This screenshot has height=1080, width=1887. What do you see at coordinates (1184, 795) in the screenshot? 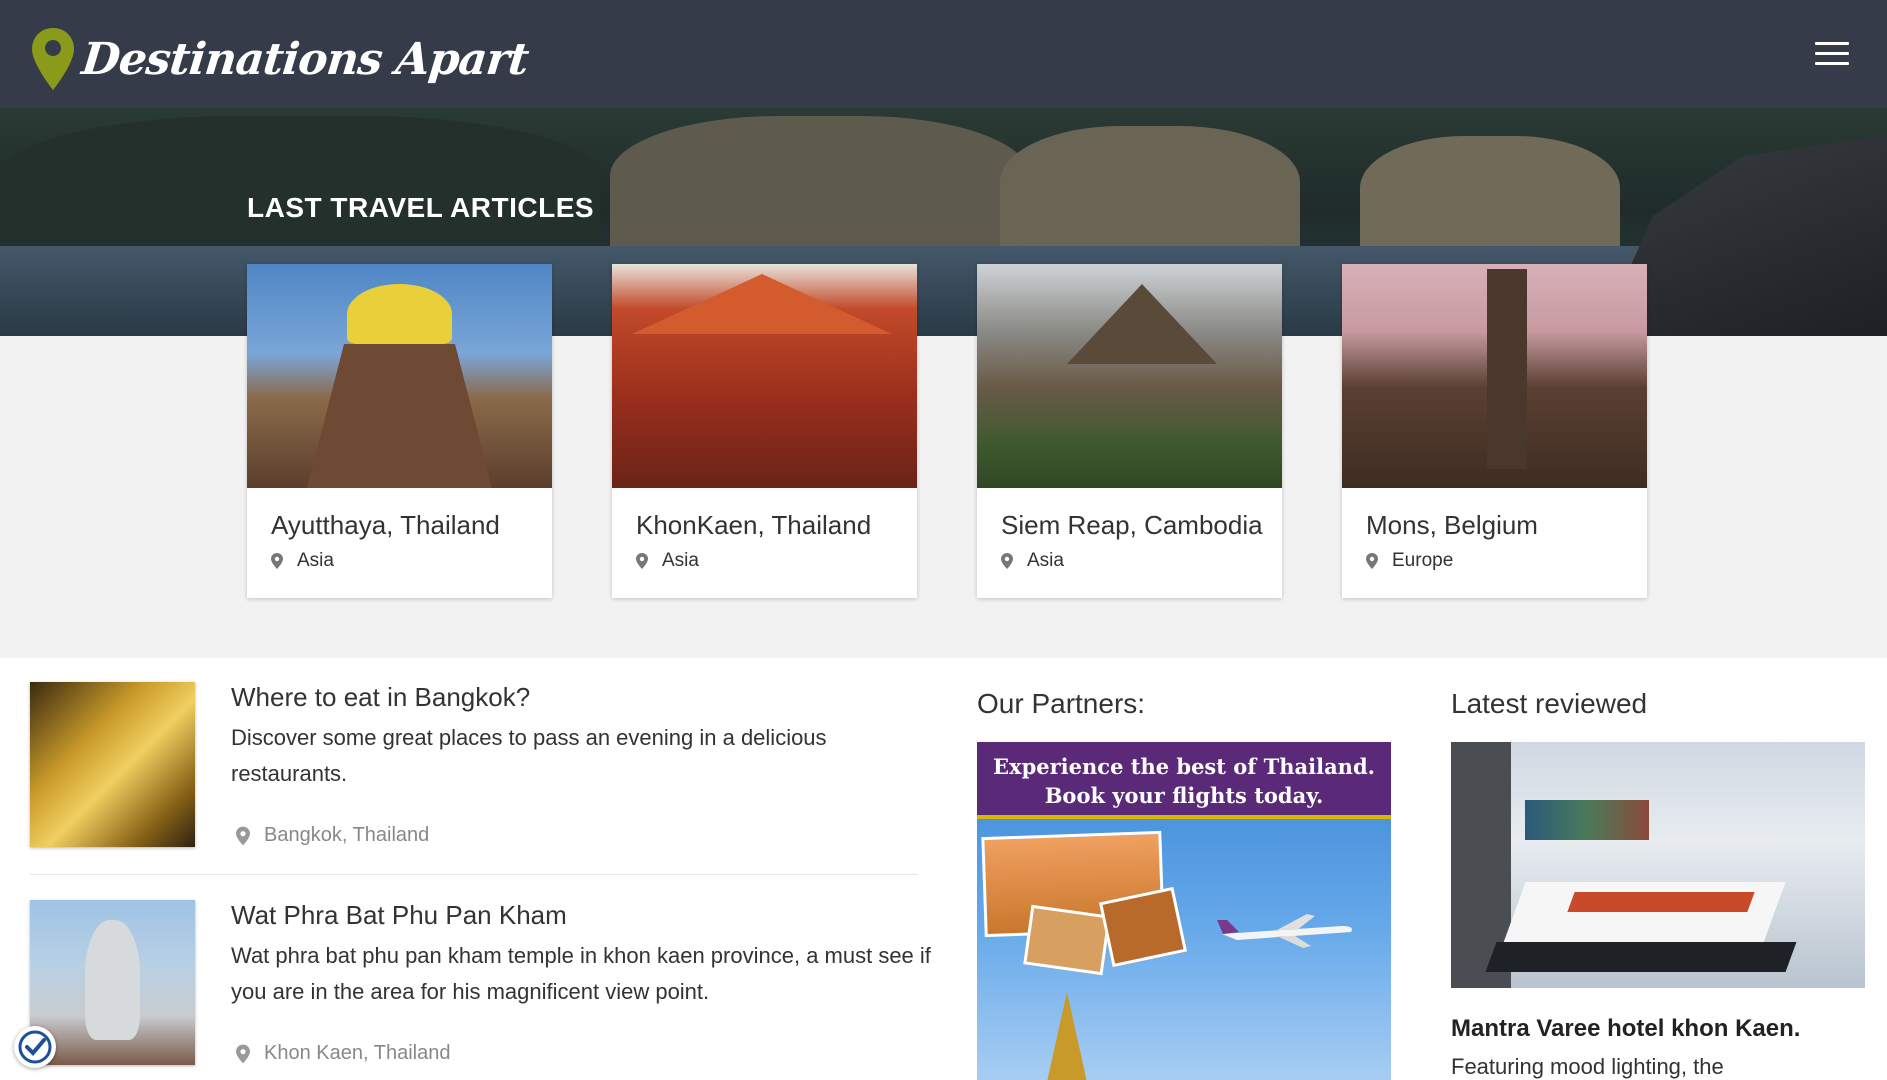
I see `ad-line-2: Book your flights today.` at bounding box center [1184, 795].